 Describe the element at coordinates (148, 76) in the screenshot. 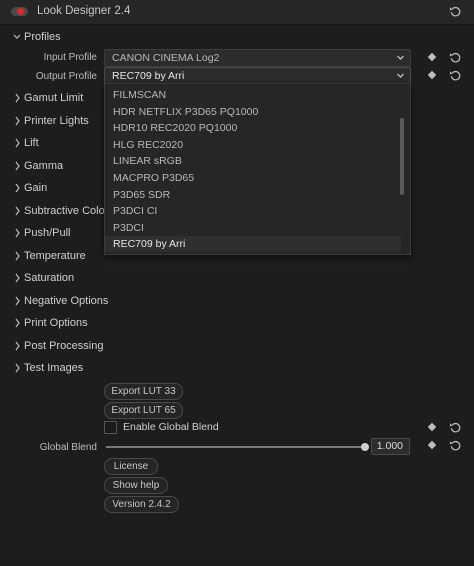

I see `output-profile-value: REC709 by Arri` at that location.